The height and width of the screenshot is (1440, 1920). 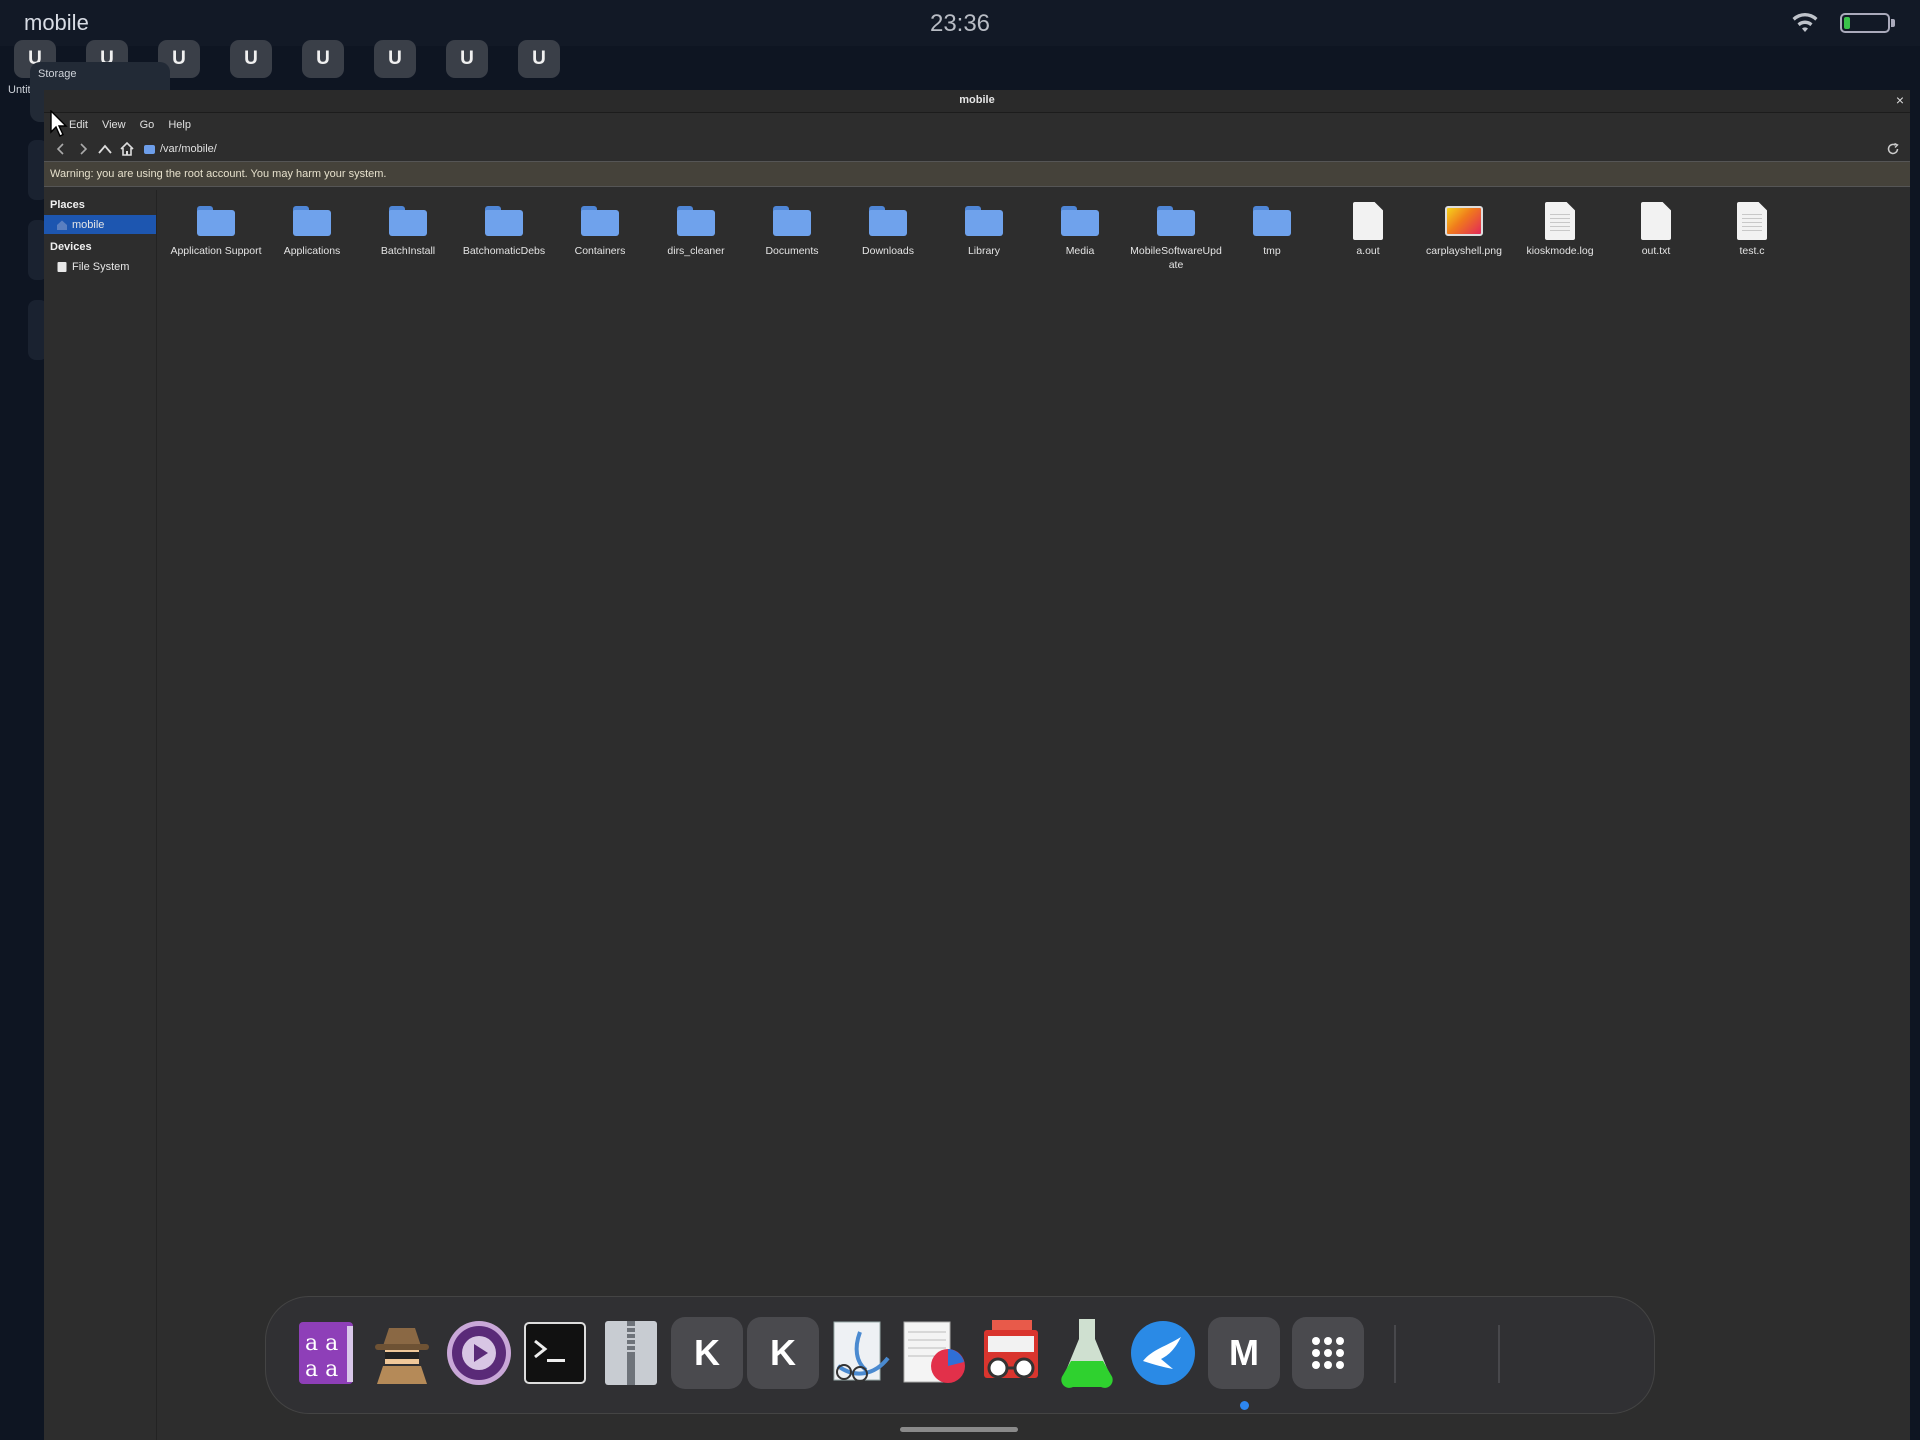 I want to click on app-letter-label: M, so click(x=1244, y=1353).